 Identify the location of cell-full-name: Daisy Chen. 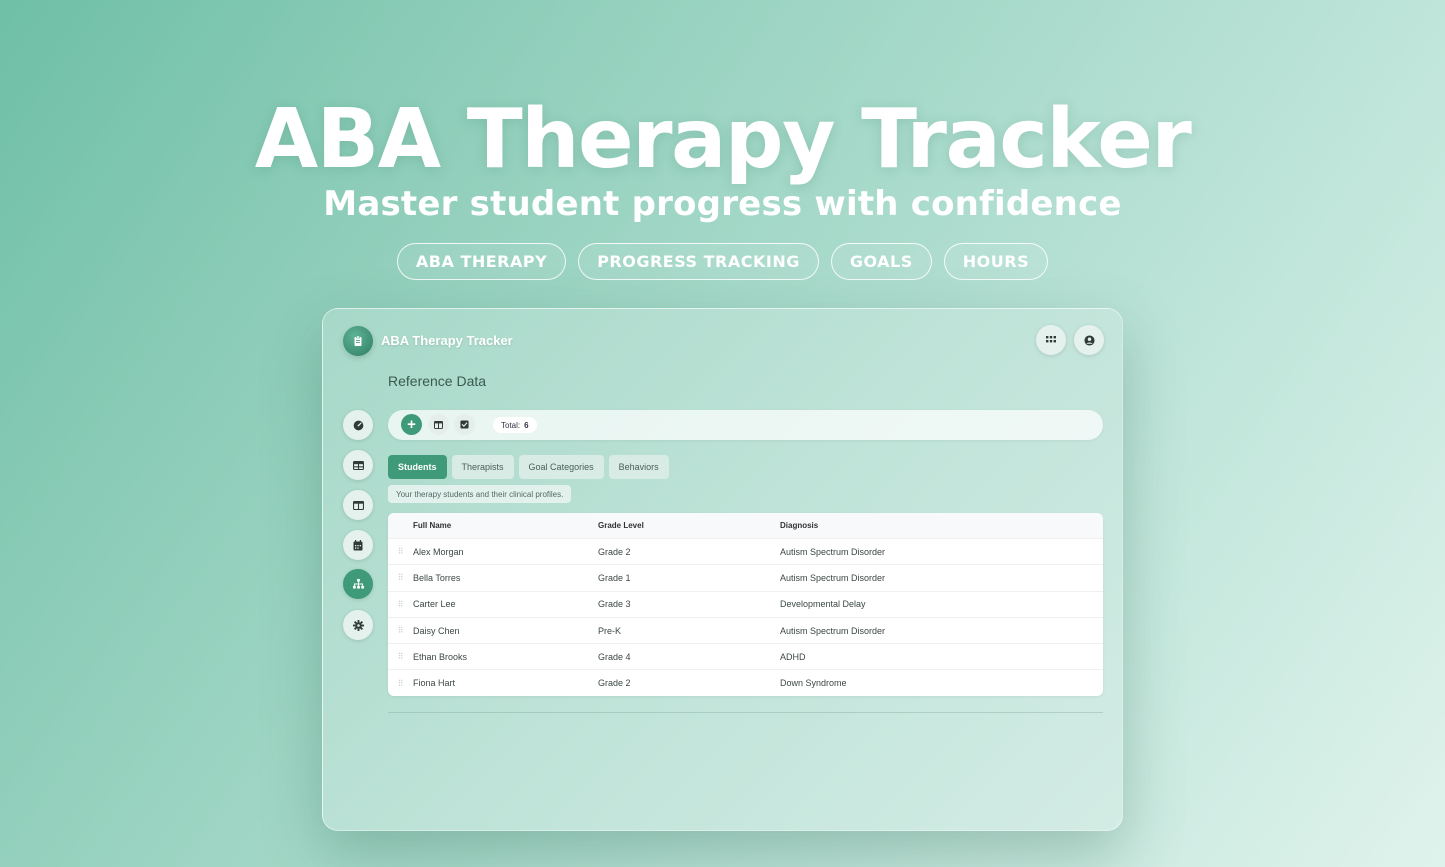
(436, 630).